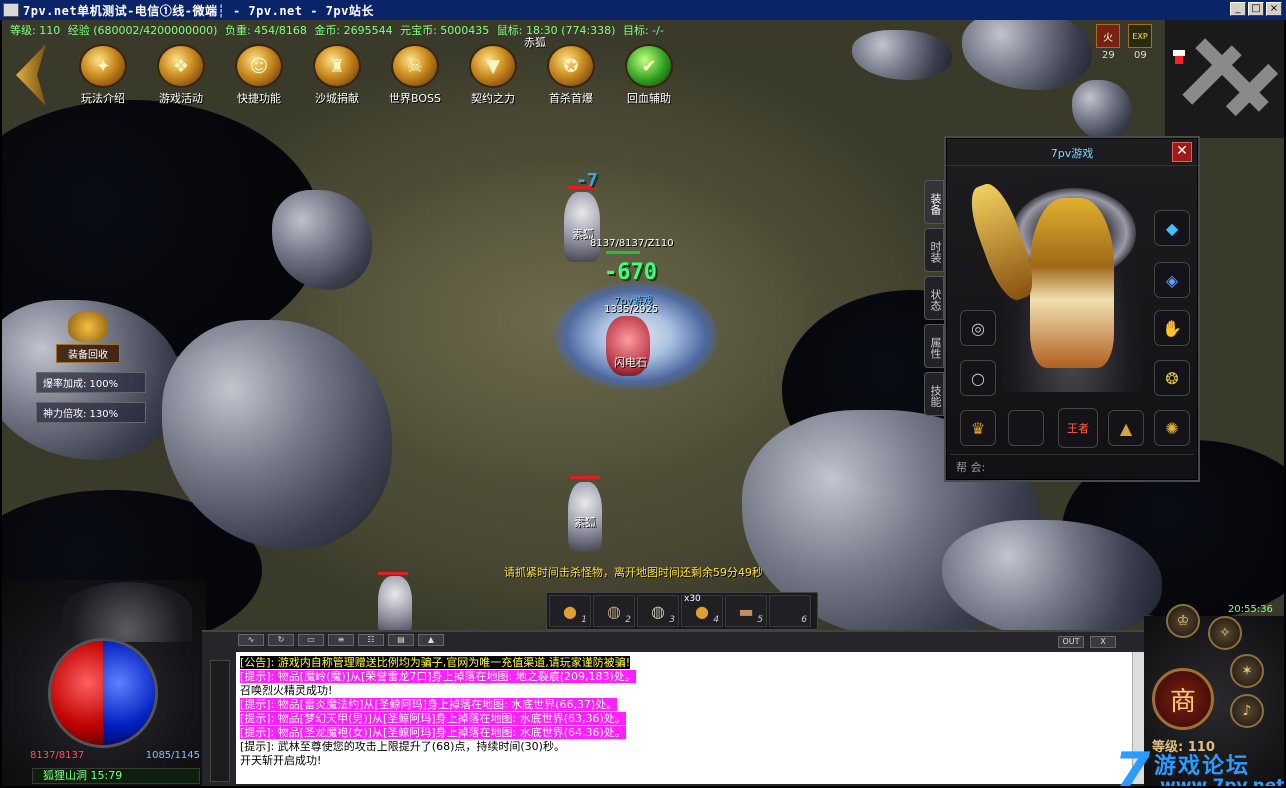  What do you see at coordinates (493, 66) in the screenshot?
I see `shield-icon: ▼` at bounding box center [493, 66].